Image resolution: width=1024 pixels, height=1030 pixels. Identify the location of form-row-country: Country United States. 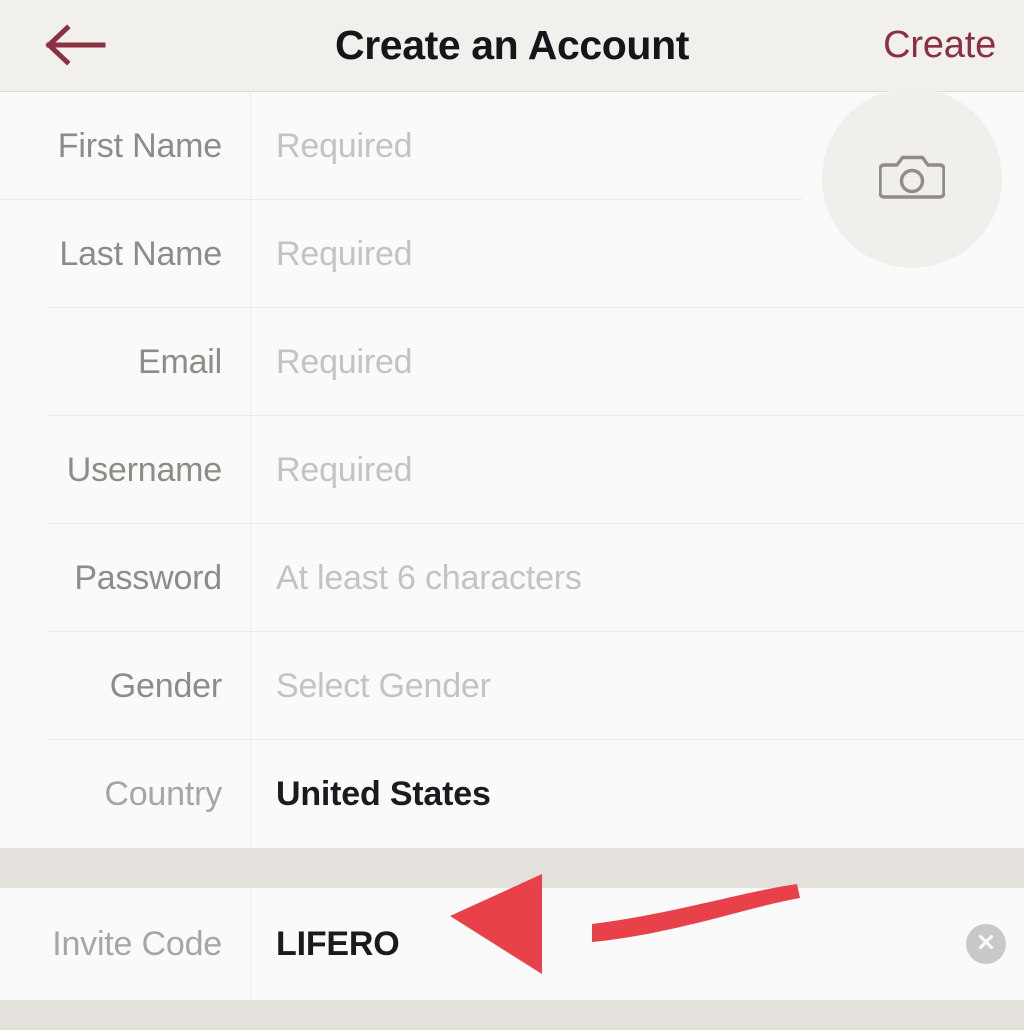
(512, 794).